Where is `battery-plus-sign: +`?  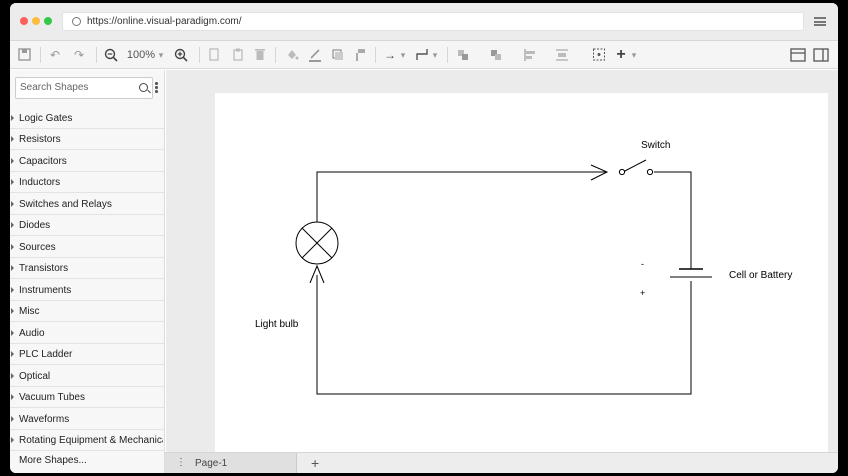
battery-plus-sign: + is located at coordinates (643, 293).